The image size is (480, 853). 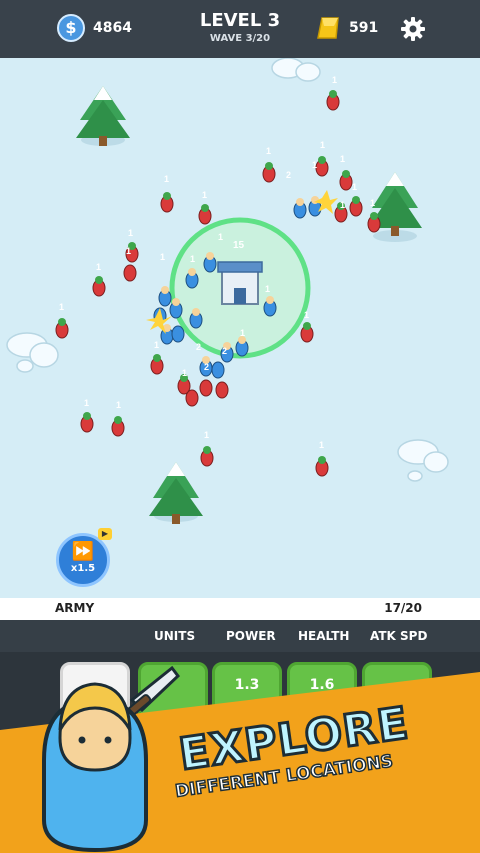 I want to click on army-bar: ARMY 17/20, so click(x=240, y=609).